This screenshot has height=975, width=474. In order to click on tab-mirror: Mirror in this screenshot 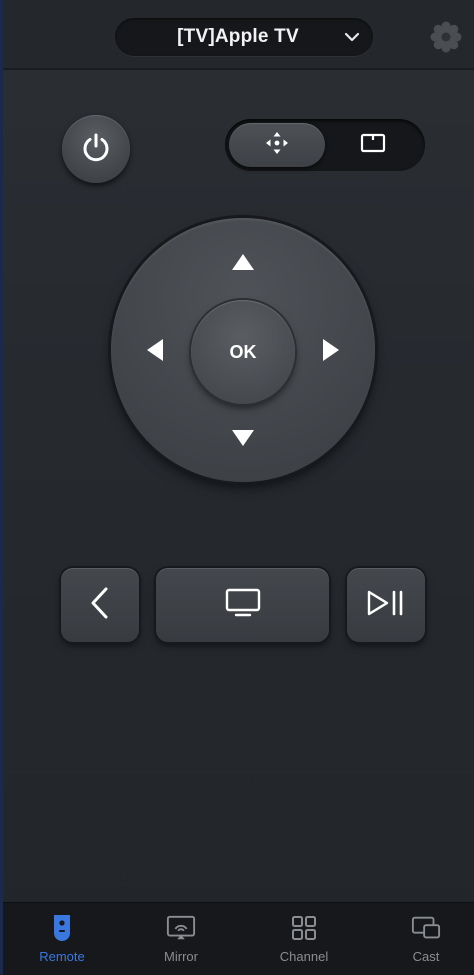, I will do `click(181, 939)`.